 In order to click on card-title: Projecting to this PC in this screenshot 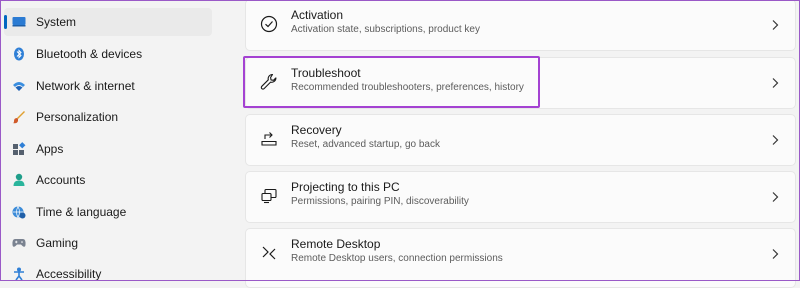, I will do `click(345, 187)`.